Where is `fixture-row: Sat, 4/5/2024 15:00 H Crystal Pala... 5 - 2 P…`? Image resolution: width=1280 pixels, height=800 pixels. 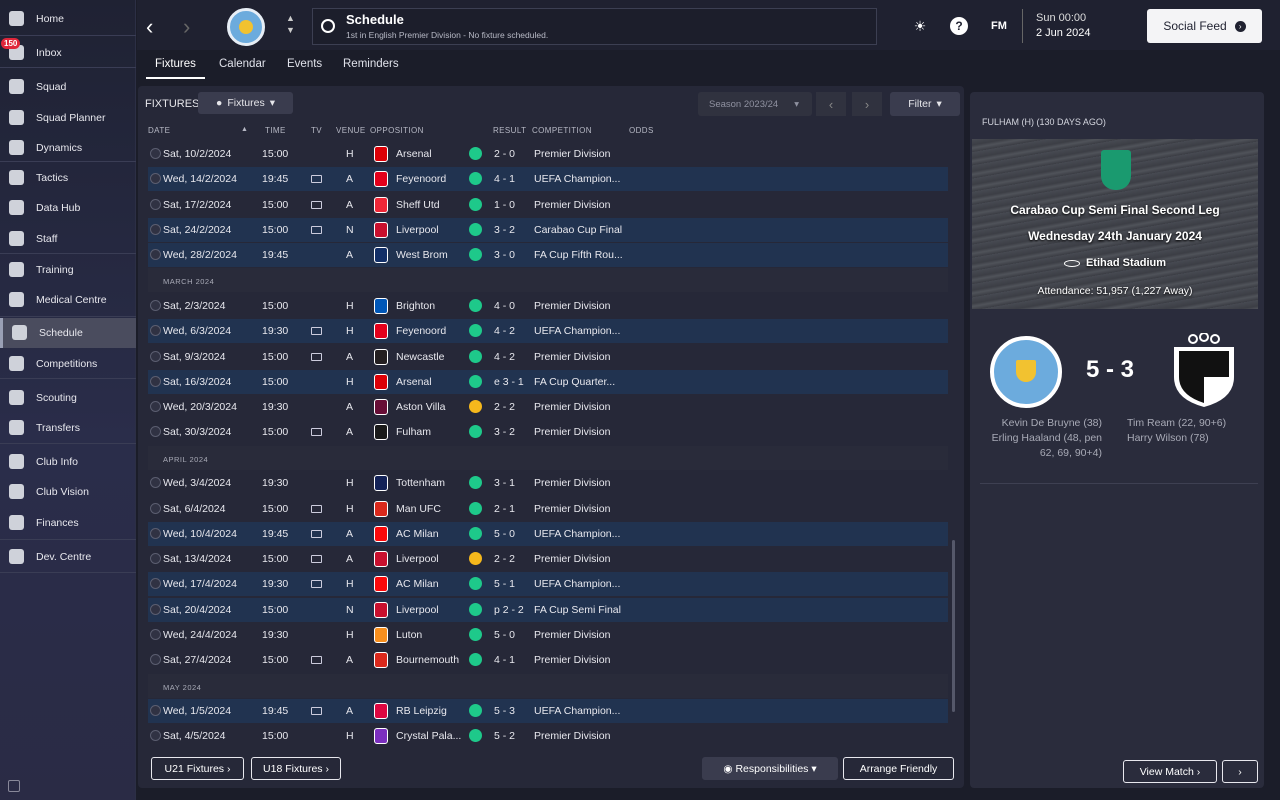
fixture-row: Sat, 4/5/2024 15:00 H Crystal Pala... 5 - 2 P… is located at coordinates (548, 736).